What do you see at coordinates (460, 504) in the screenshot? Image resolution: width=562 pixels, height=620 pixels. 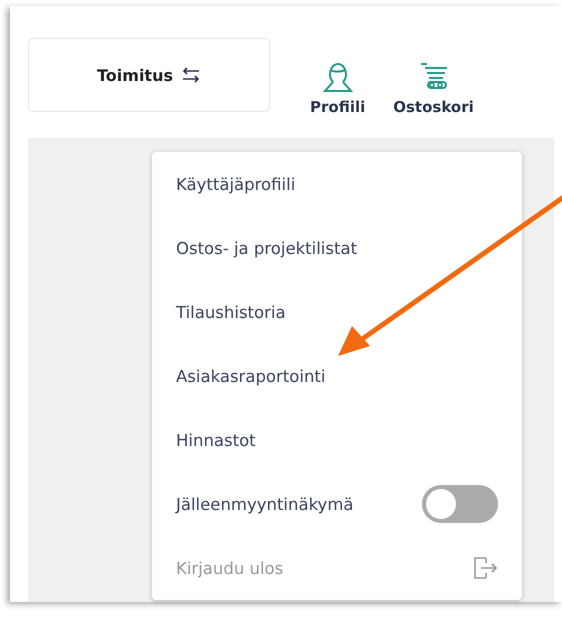 I see `toggle-switch` at bounding box center [460, 504].